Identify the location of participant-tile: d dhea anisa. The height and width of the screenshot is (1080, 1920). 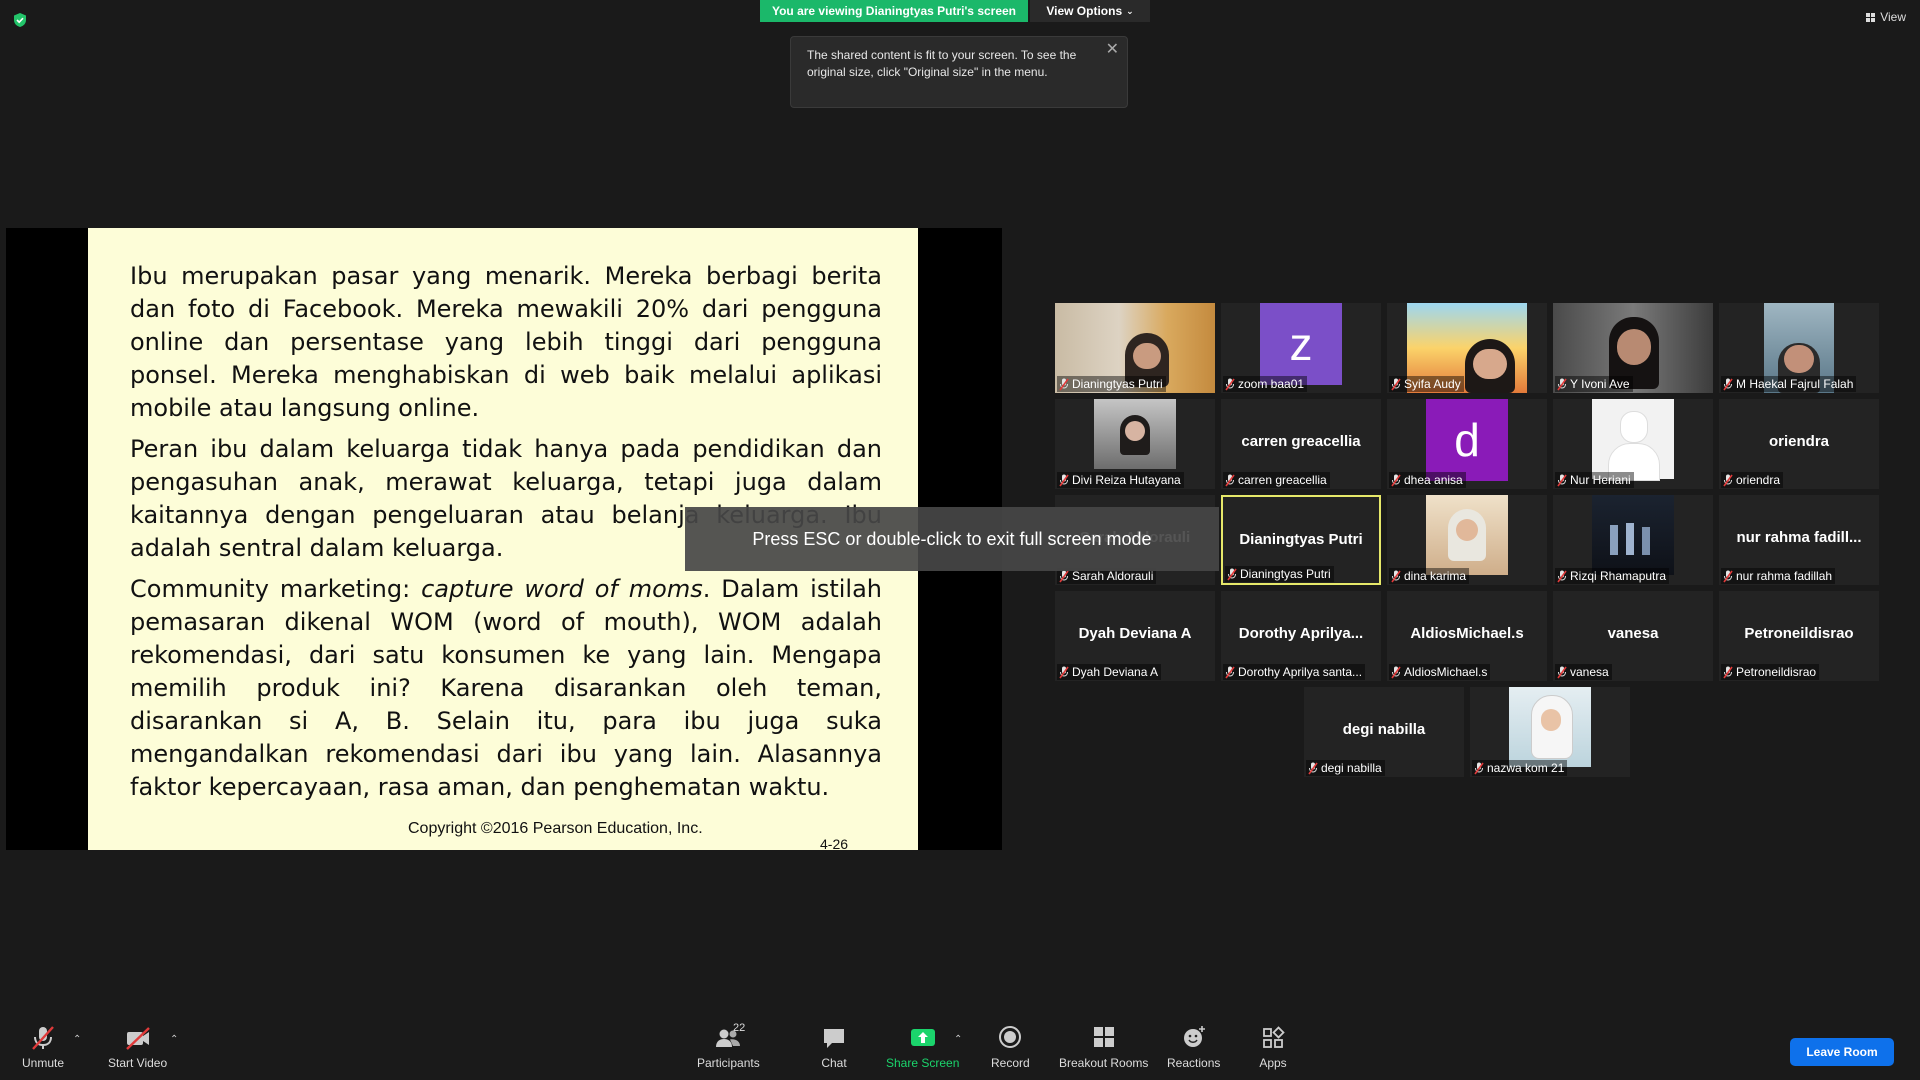
(1467, 444).